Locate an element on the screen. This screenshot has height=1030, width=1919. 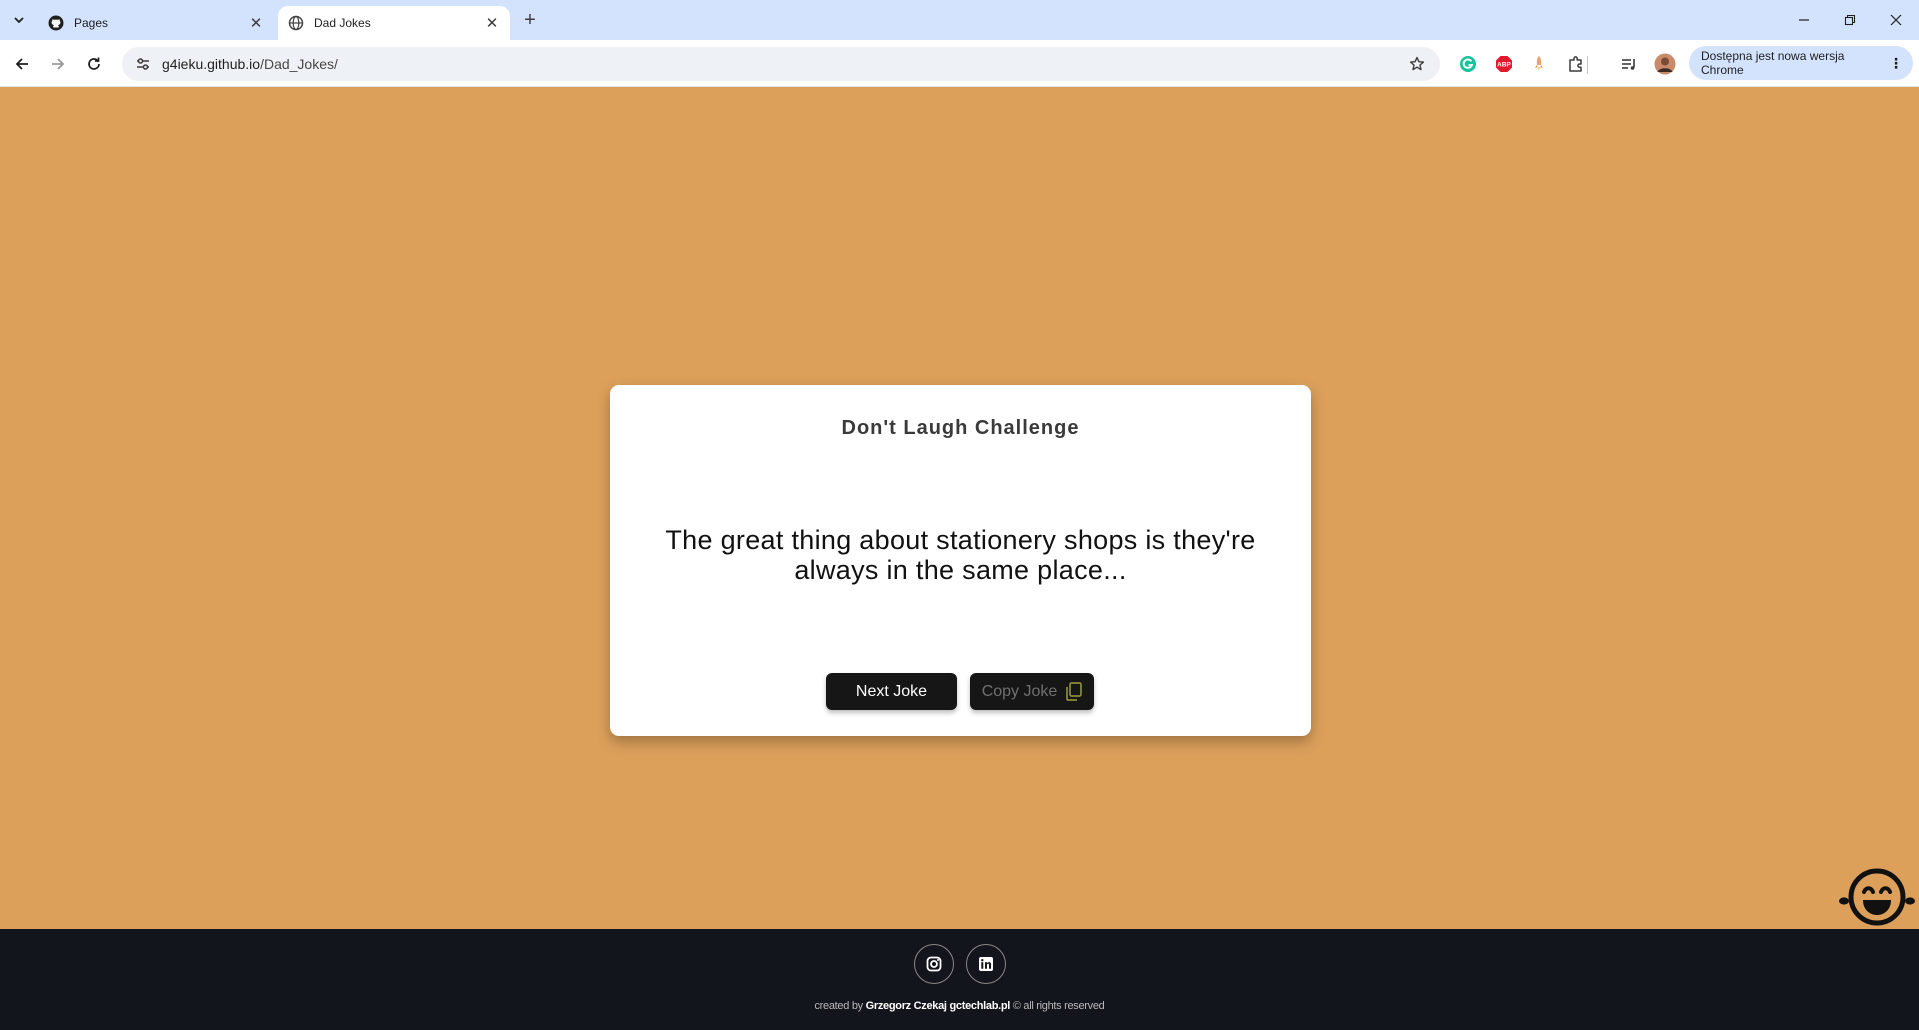
tab-title: Dad Jokes is located at coordinates (342, 23).